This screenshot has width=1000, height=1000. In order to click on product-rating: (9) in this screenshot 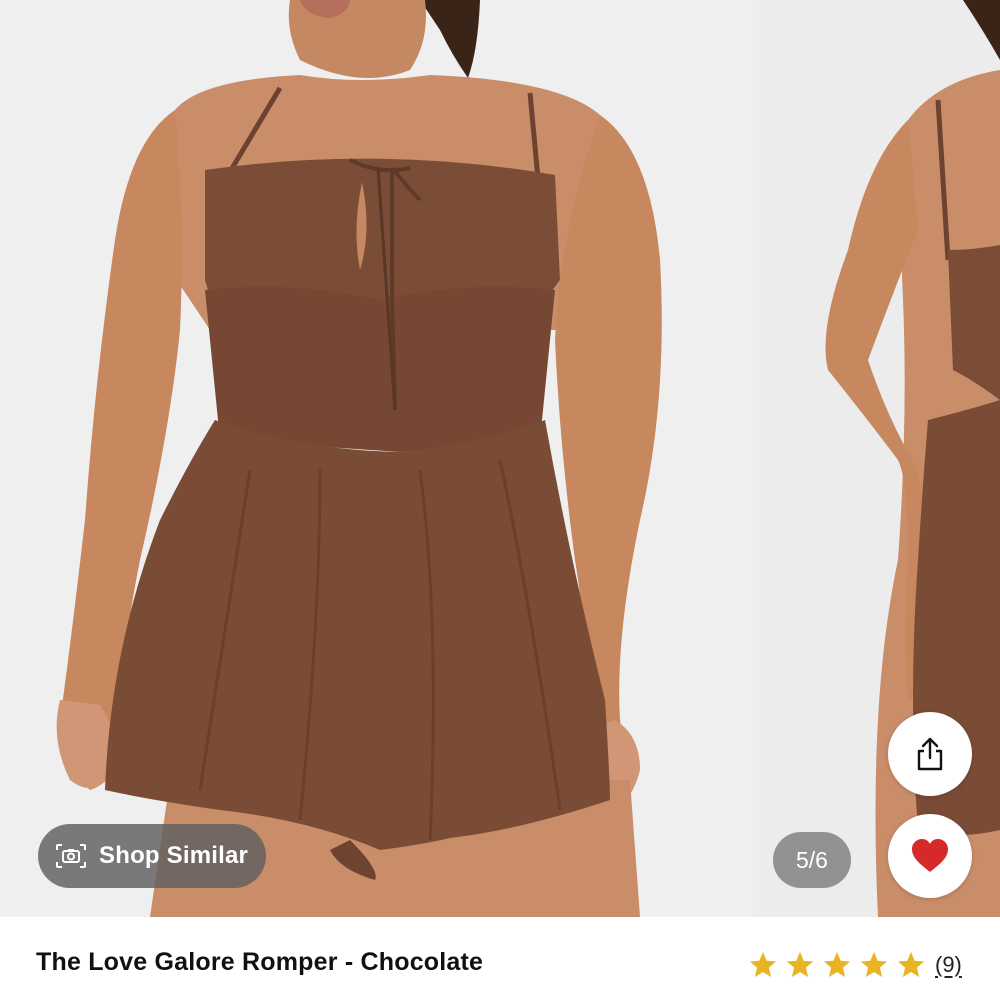, I will do `click(855, 965)`.